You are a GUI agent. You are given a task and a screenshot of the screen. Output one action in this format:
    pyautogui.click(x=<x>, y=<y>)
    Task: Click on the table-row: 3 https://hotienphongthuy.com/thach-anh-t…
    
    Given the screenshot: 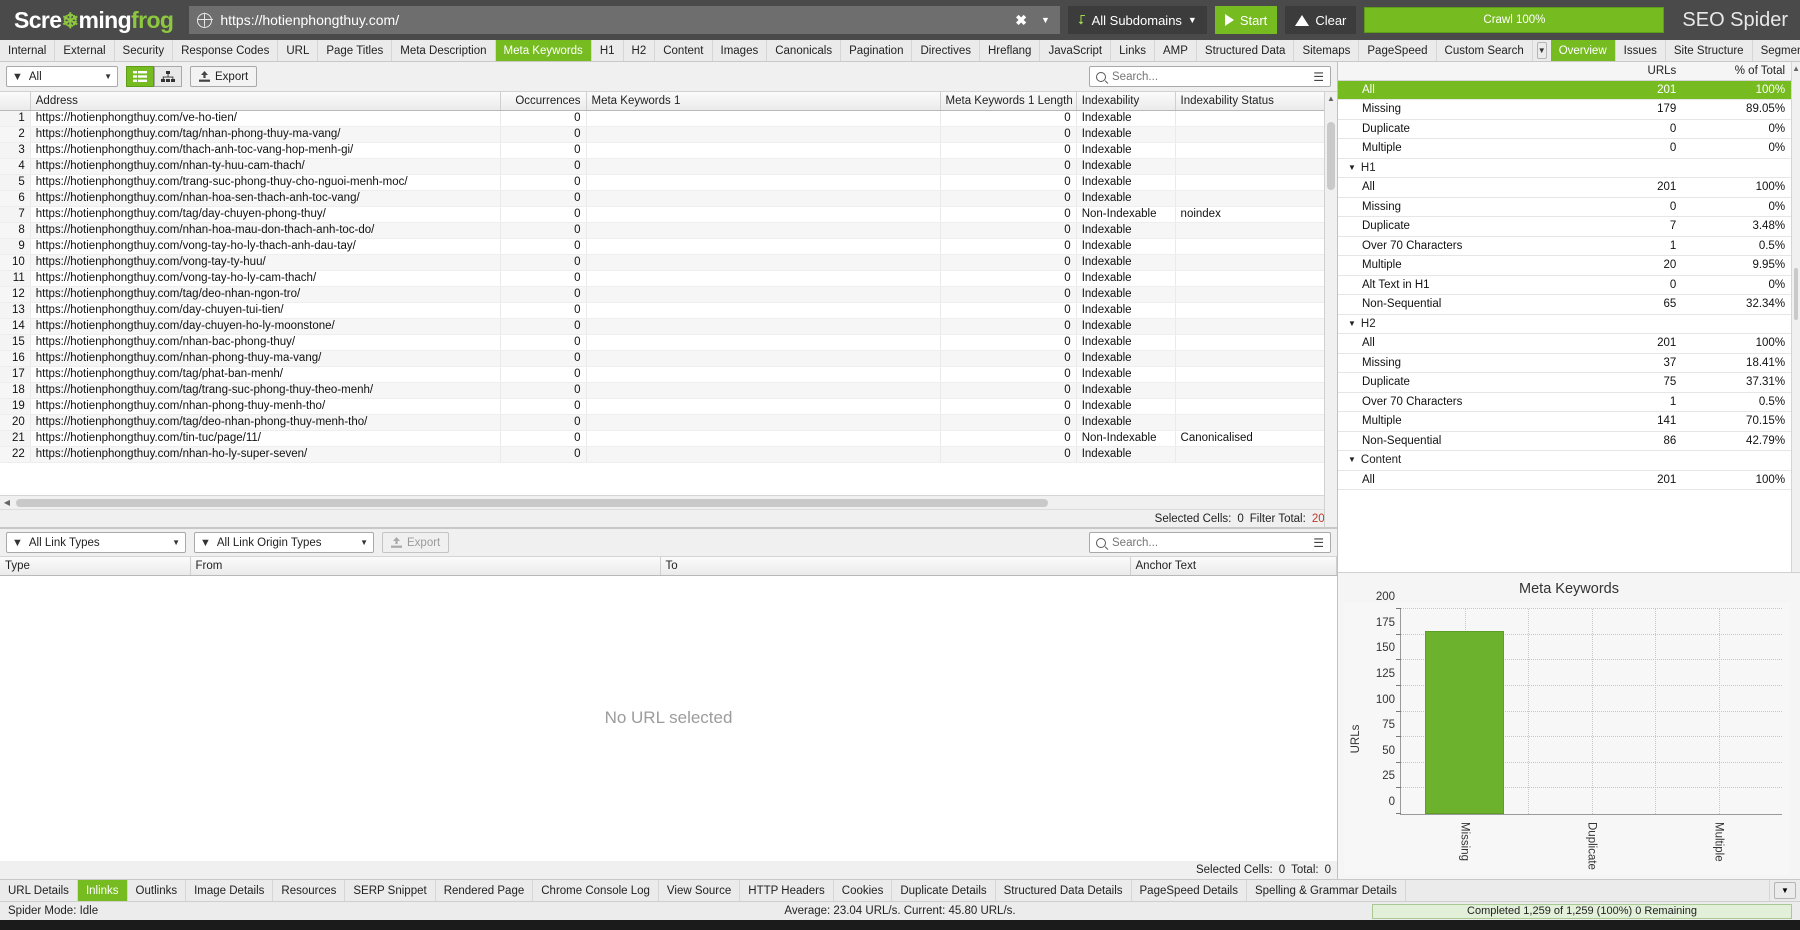 What is the action you would take?
    pyautogui.click(x=668, y=150)
    